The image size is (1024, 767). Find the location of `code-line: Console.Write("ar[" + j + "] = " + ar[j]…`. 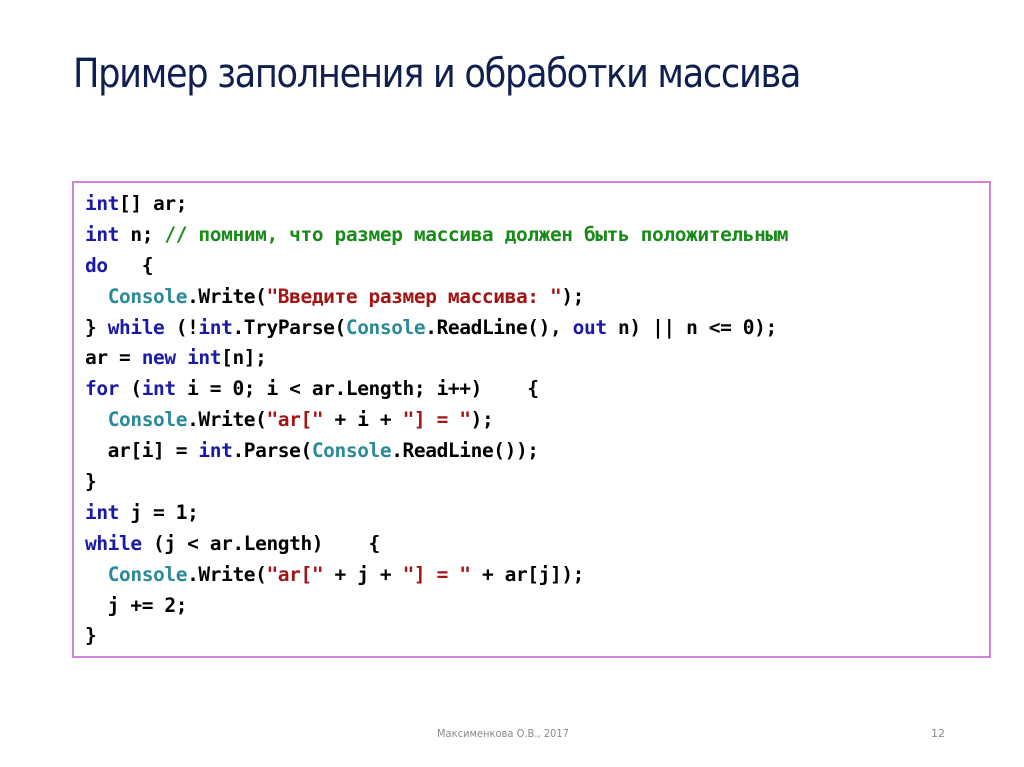

code-line: Console.Write("ar[" + j + "] = " + ar[j]… is located at coordinates (436, 575).